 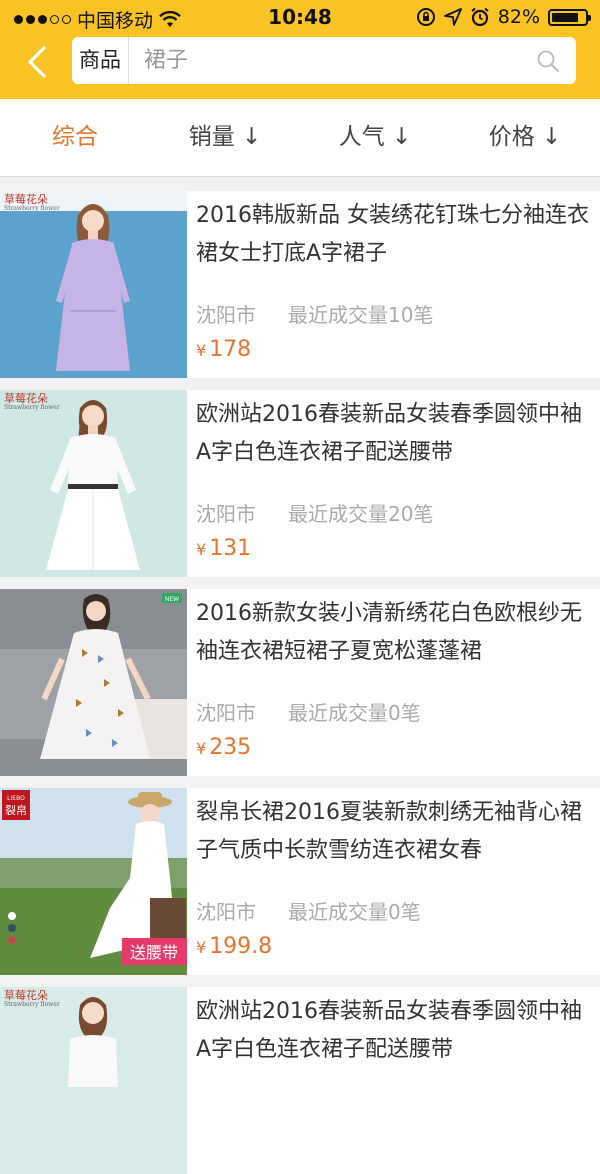 What do you see at coordinates (75, 137) in the screenshot?
I see `sort-tab-default: 综合` at bounding box center [75, 137].